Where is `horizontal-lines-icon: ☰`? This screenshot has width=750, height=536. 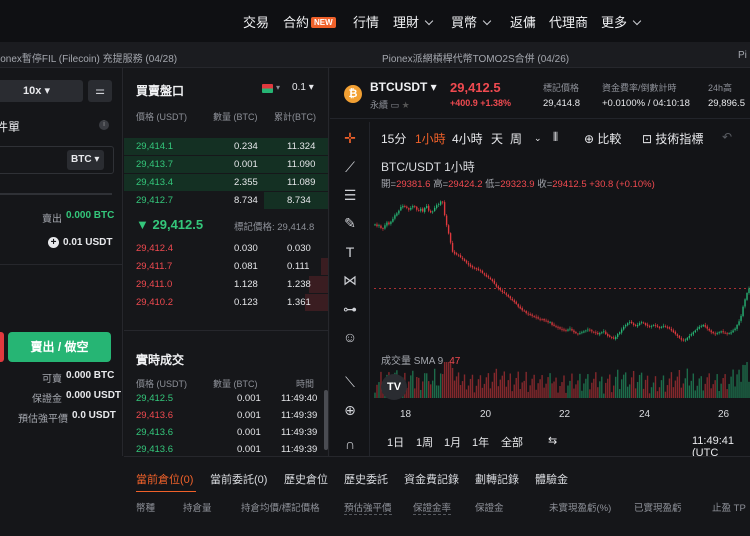 horizontal-lines-icon: ☰ is located at coordinates (350, 195).